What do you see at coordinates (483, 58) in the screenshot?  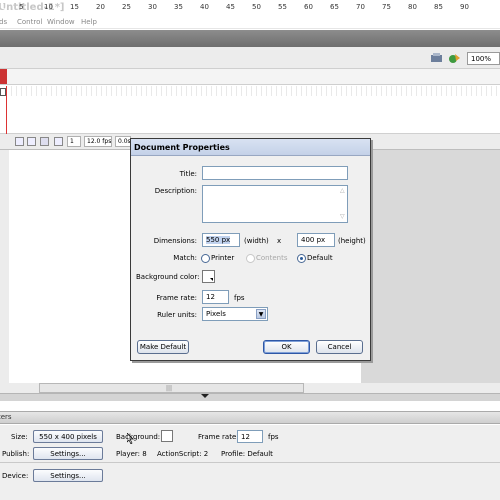 I see `zoom-select: 100%` at bounding box center [483, 58].